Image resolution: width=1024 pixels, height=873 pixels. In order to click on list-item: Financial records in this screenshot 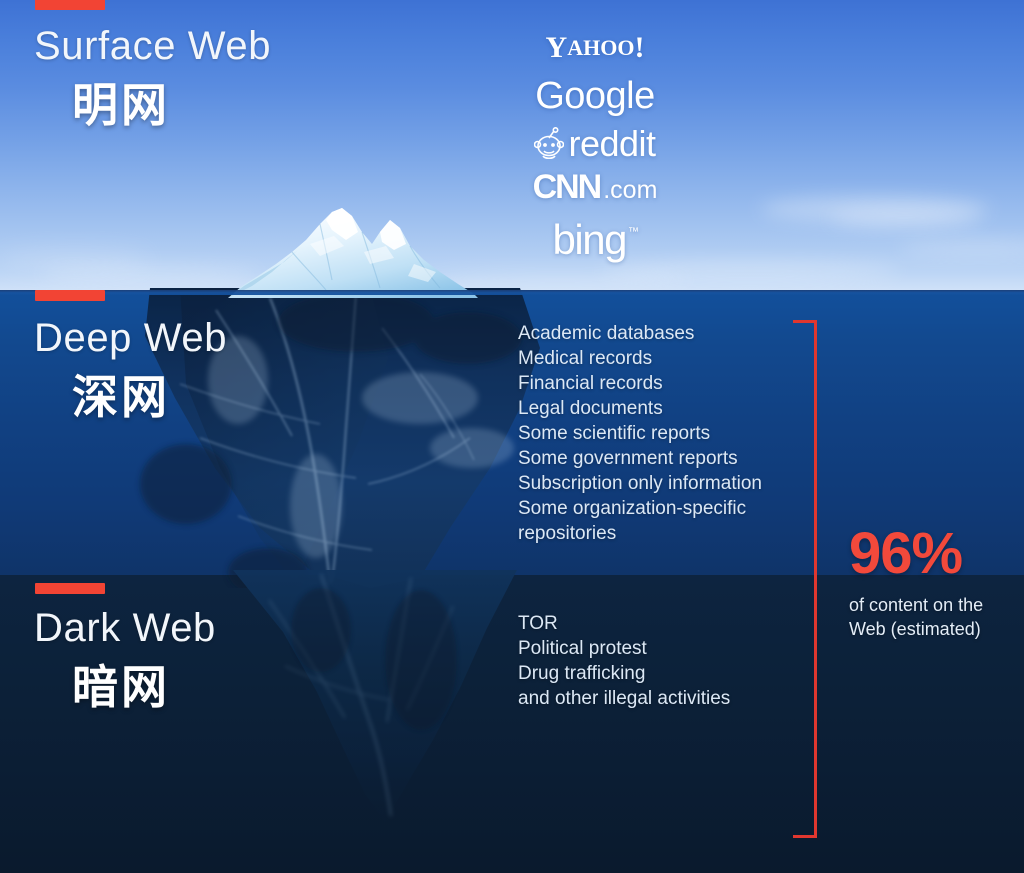, I will do `click(590, 383)`.